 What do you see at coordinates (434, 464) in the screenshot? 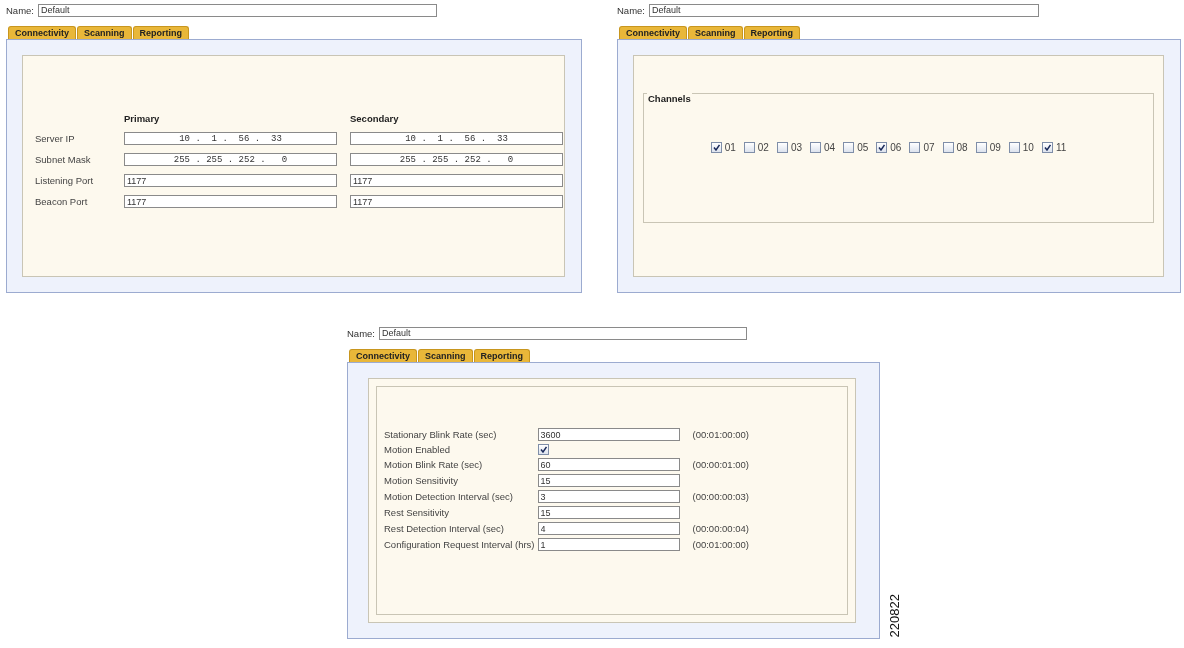
I see `field-label: Motion Blink Rate (sec)` at bounding box center [434, 464].